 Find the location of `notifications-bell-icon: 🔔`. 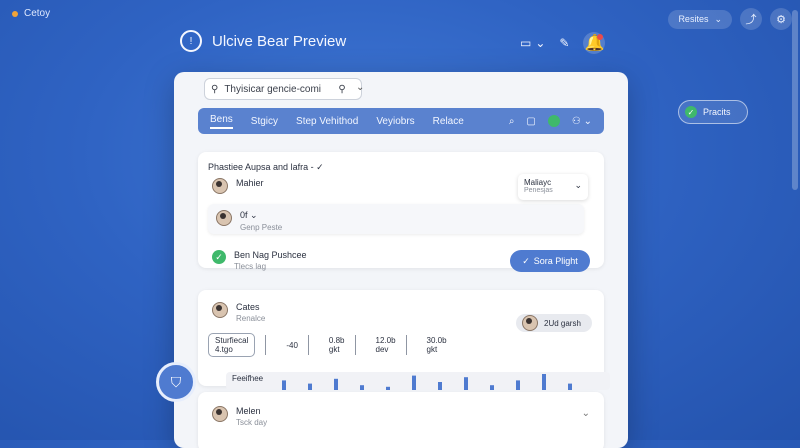

notifications-bell-icon: 🔔 is located at coordinates (594, 43).